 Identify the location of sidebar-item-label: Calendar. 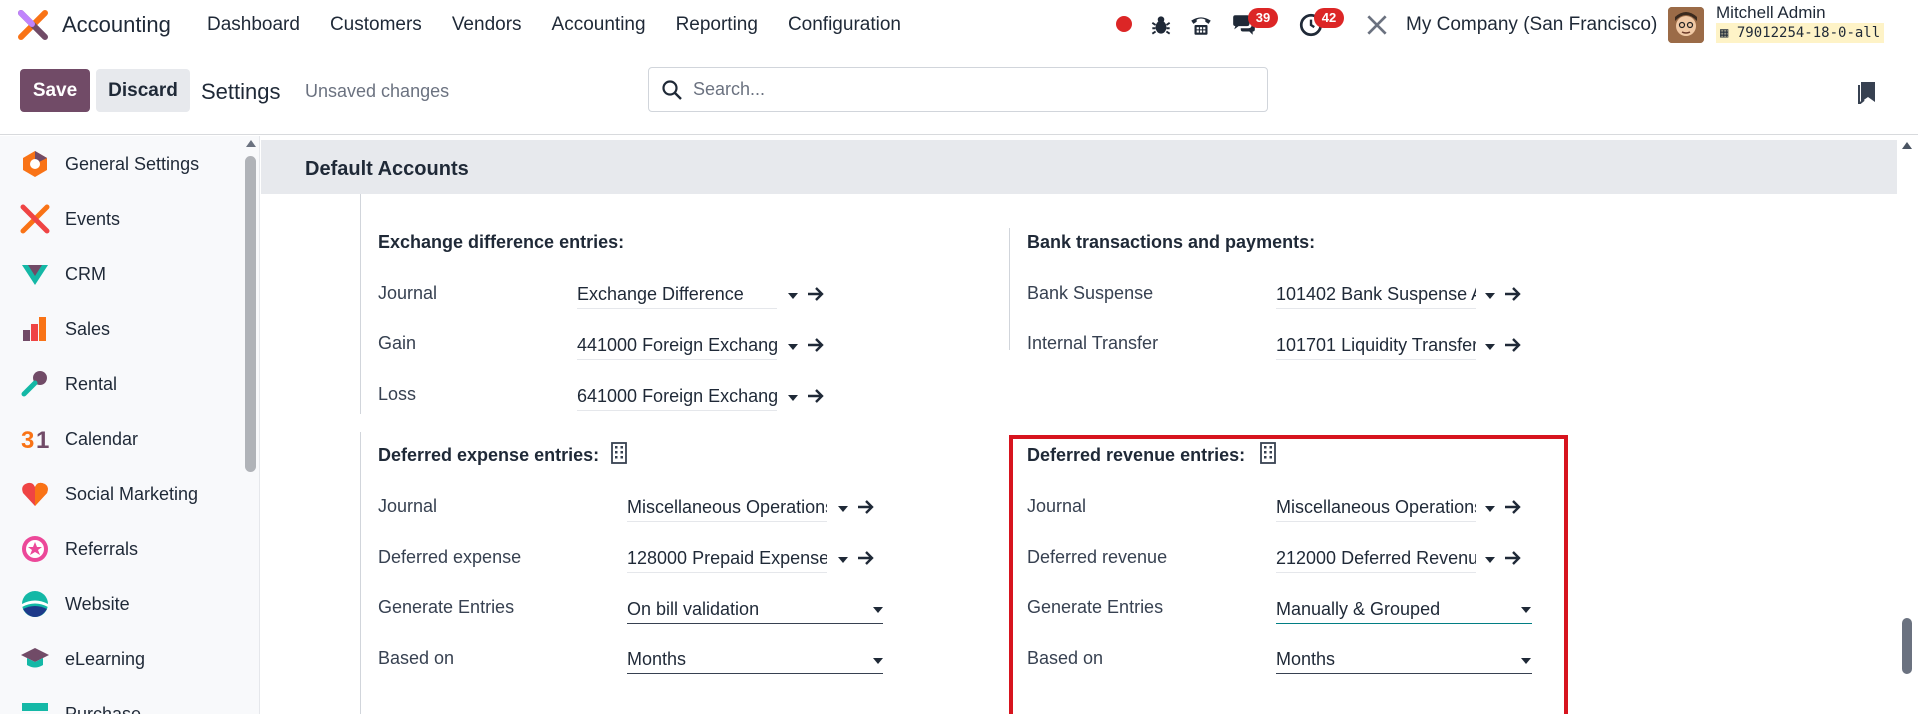
(102, 438).